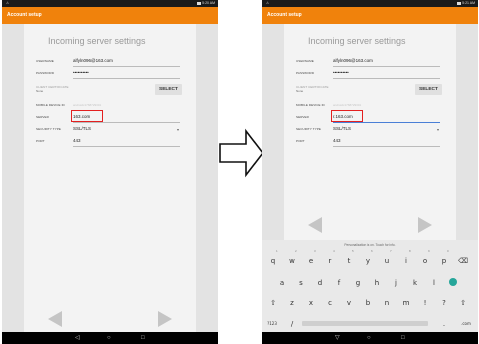  Describe the element at coordinates (444, 260) in the screenshot. I see `key-p: p` at that location.